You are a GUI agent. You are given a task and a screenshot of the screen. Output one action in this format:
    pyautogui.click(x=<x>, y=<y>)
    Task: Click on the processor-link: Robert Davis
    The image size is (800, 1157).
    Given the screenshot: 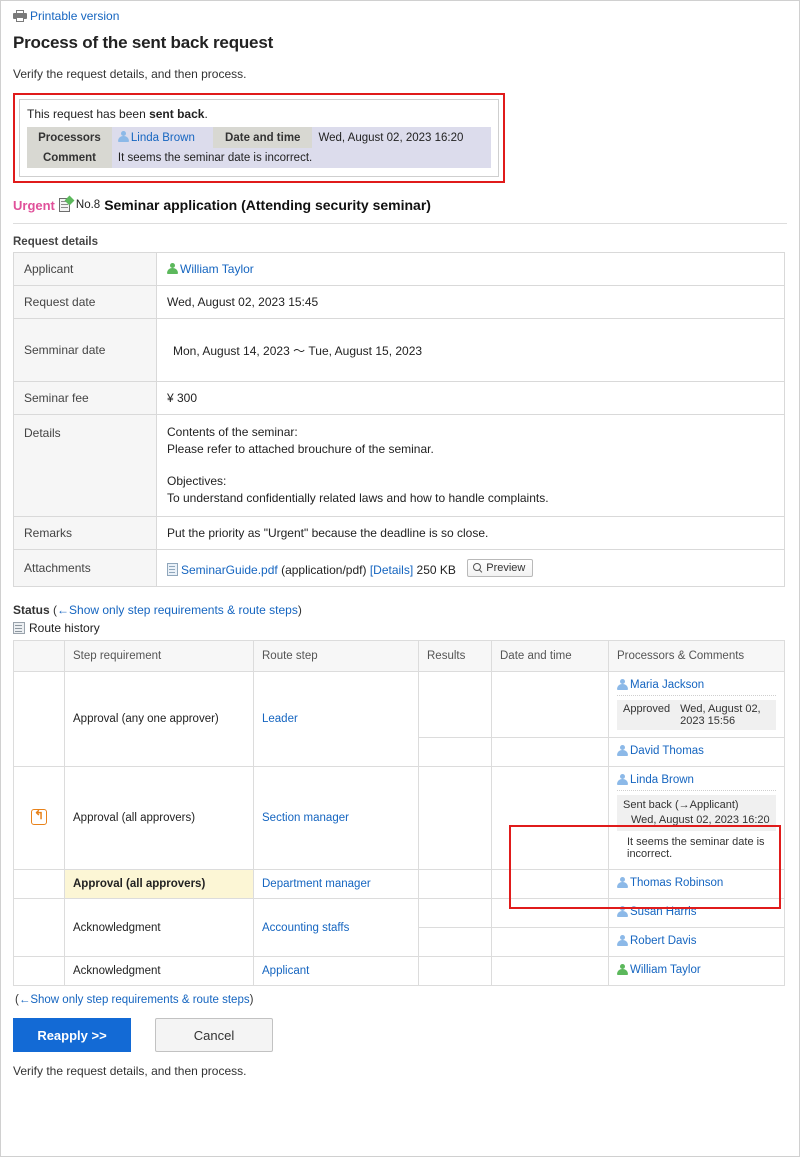 What is the action you would take?
    pyautogui.click(x=663, y=941)
    